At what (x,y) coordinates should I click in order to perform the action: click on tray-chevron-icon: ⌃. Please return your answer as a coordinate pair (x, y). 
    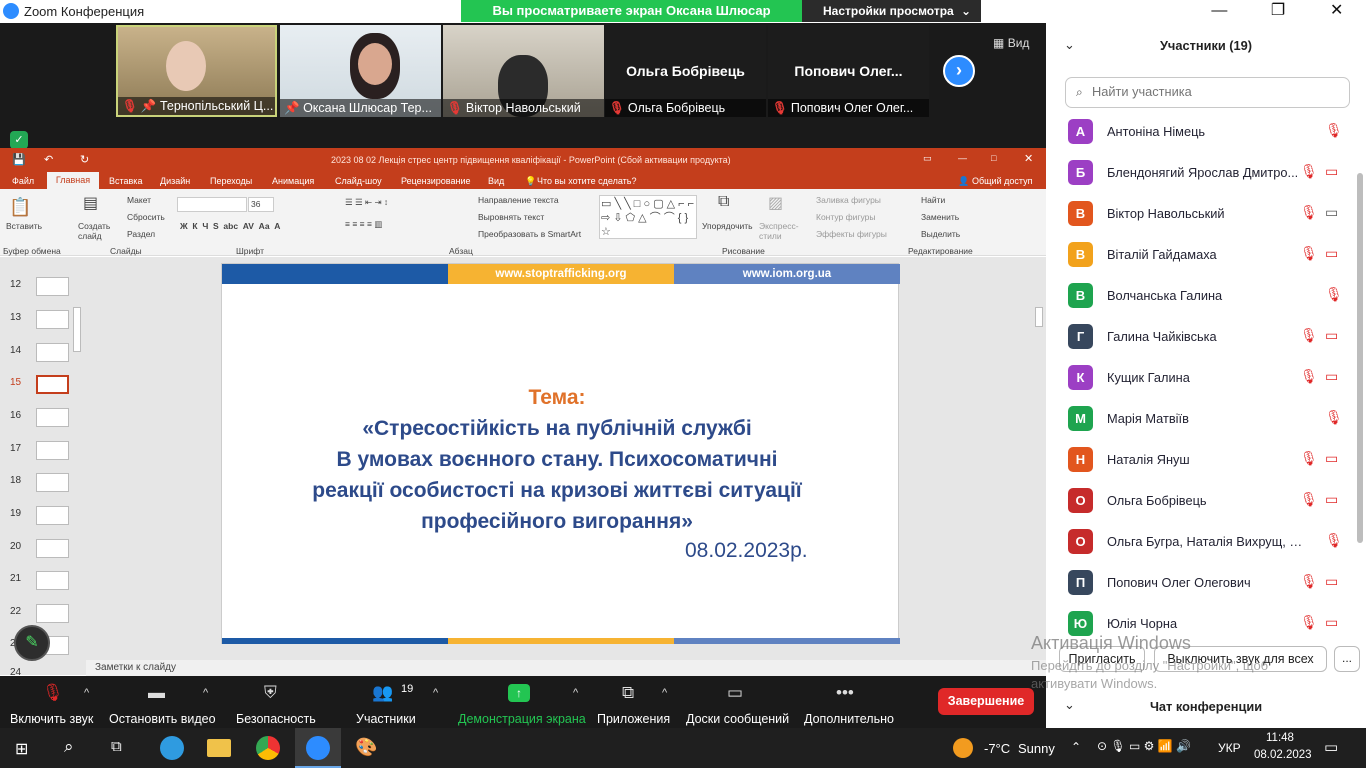
    Looking at the image, I should click on (1076, 747).